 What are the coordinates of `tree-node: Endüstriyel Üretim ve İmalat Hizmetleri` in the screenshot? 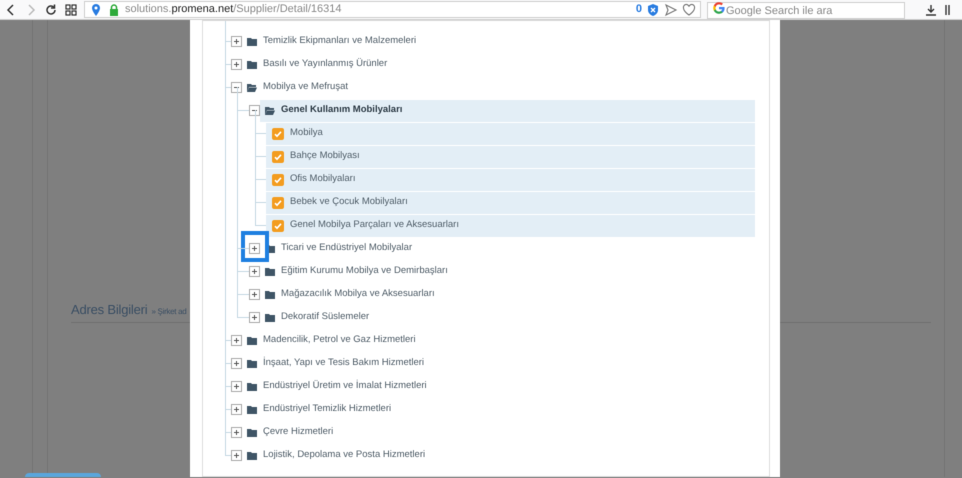 It's located at (498, 387).